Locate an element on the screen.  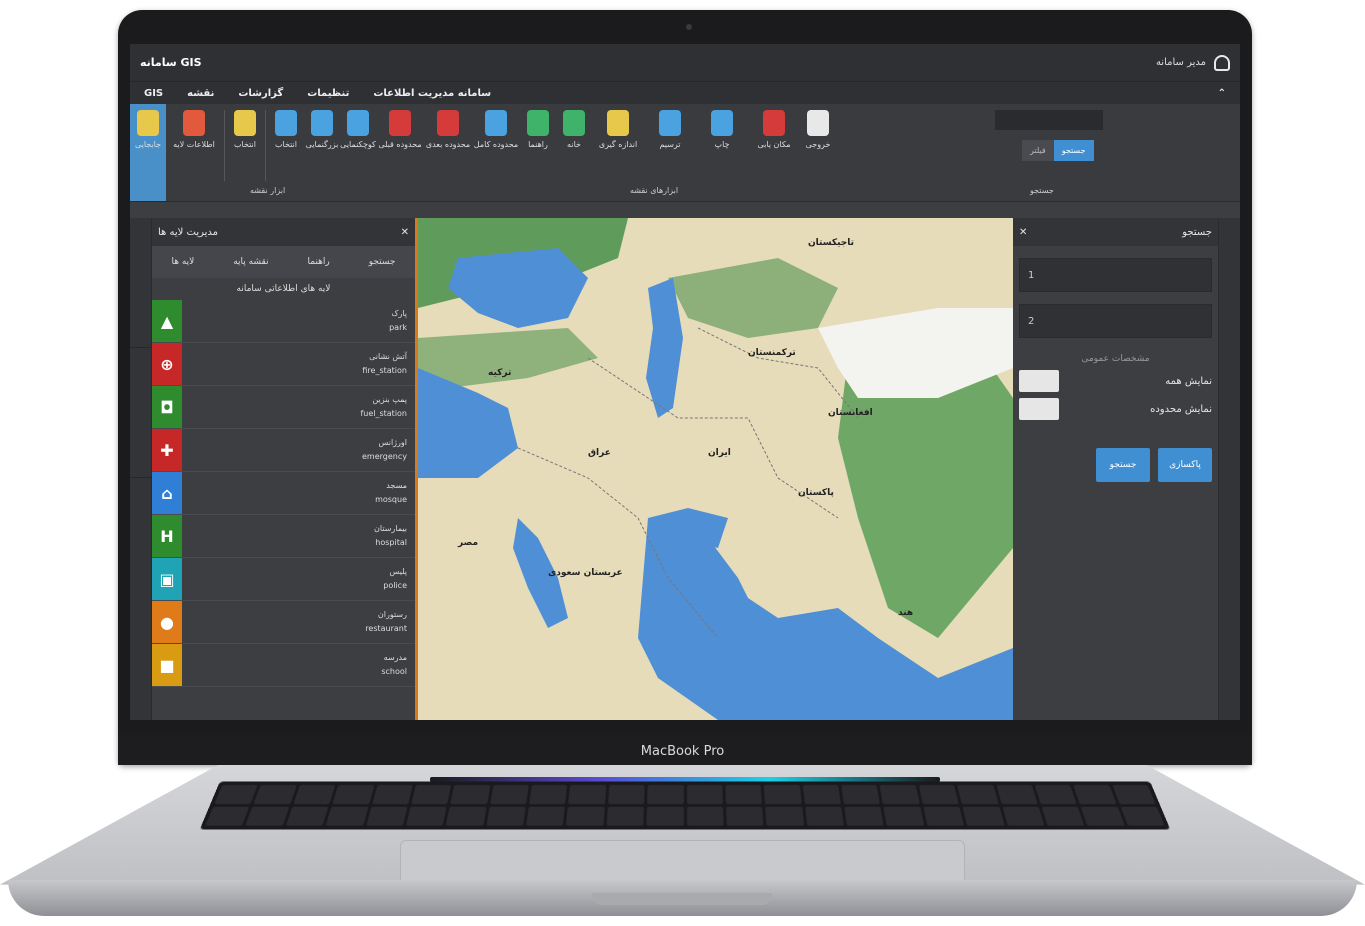
left-vertical-tabs is located at coordinates (141, 469).